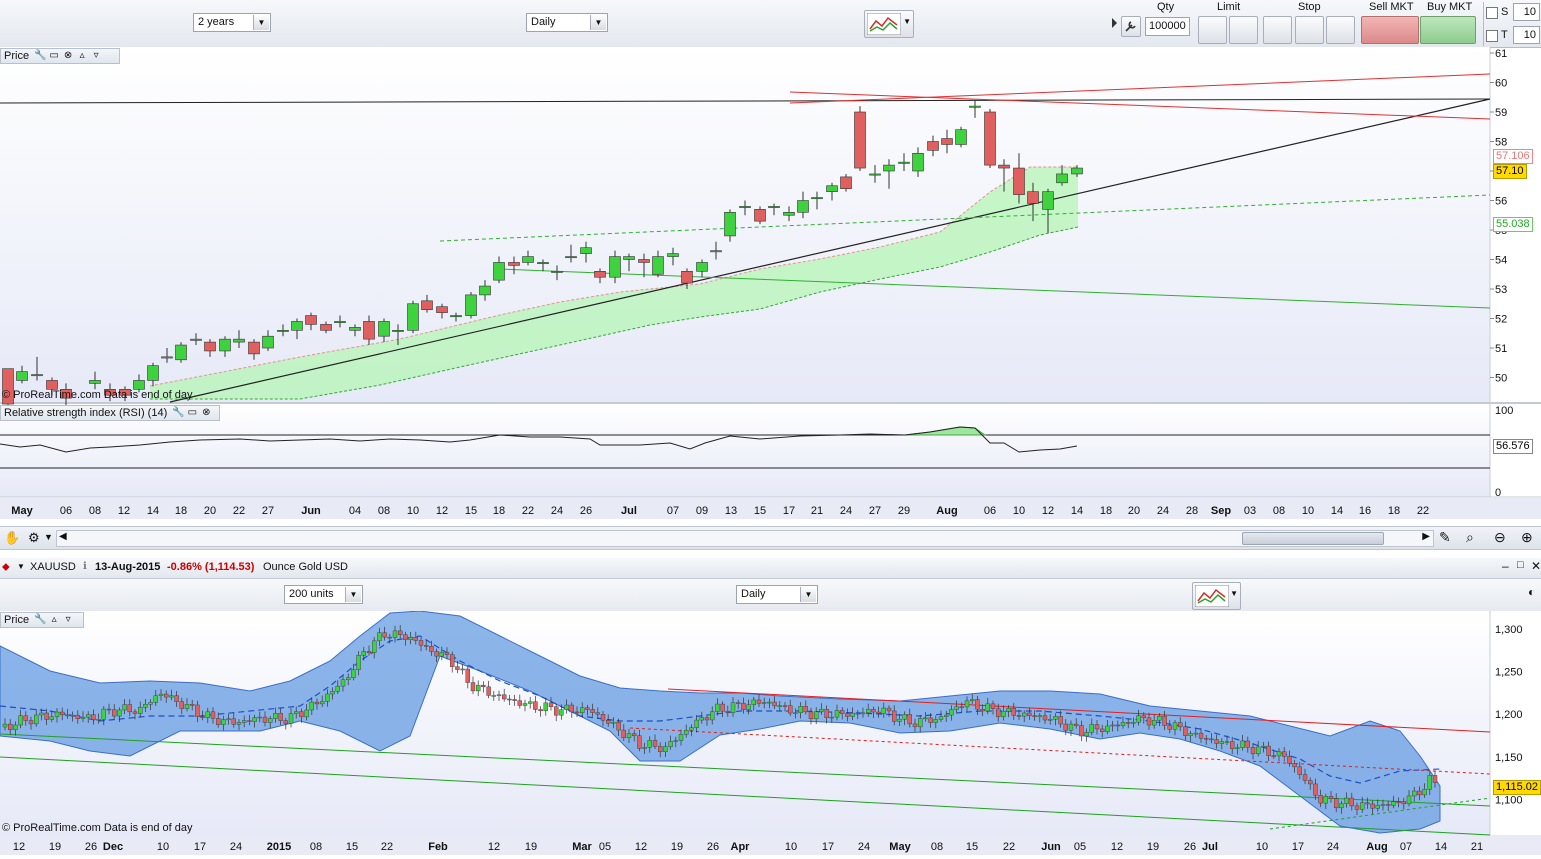  What do you see at coordinates (1470, 537) in the screenshot?
I see `zoom-fit-icon: ⌕` at bounding box center [1470, 537].